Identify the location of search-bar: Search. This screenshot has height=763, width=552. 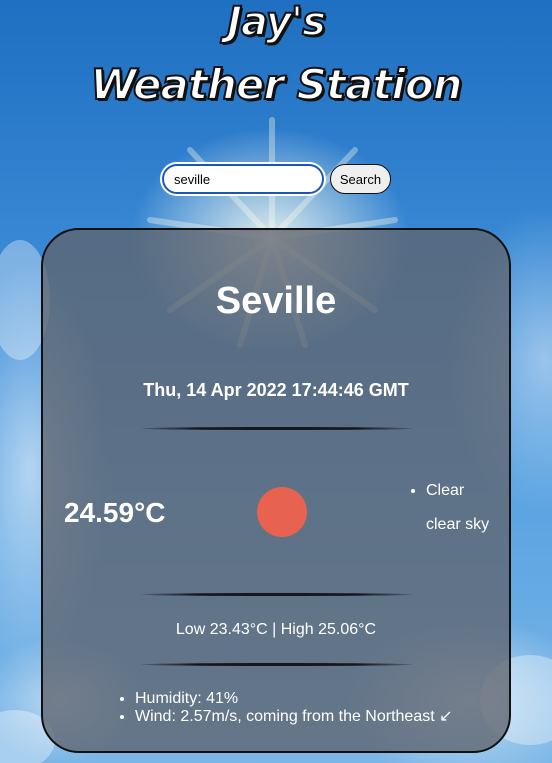
(276, 179).